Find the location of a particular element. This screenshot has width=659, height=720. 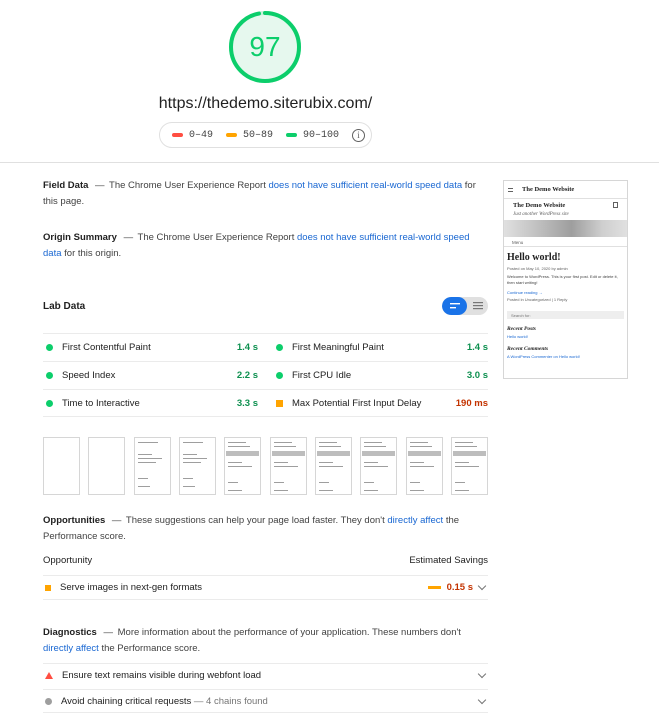

diagnostics-title: Diagnostics is located at coordinates (70, 632).